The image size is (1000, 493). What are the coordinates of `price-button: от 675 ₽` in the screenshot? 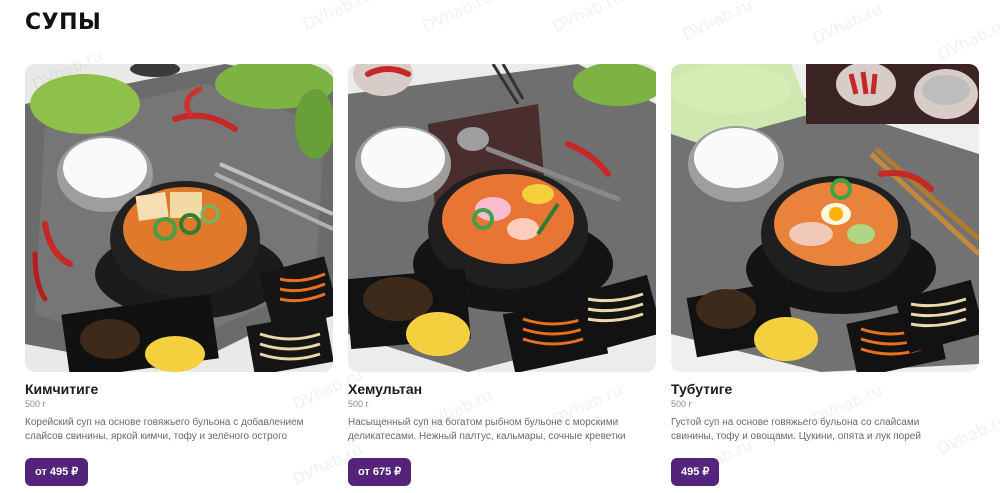 It's located at (380, 472).